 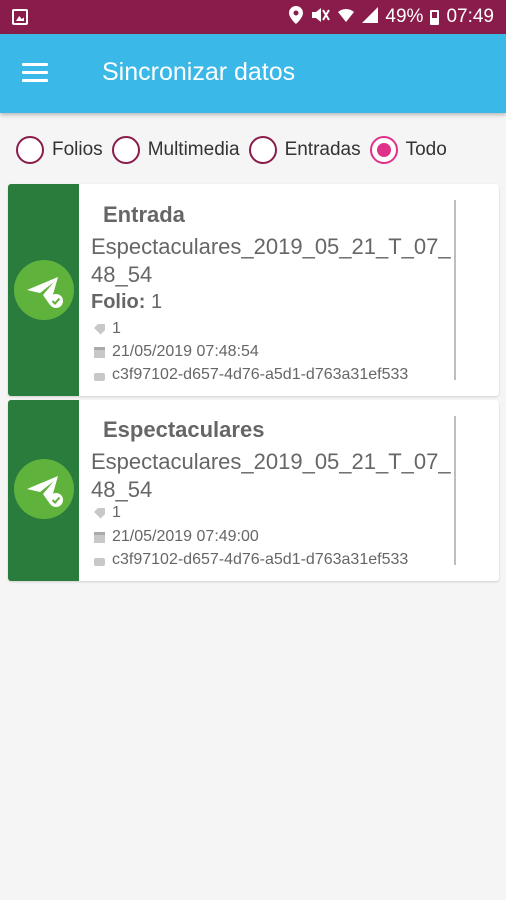 What do you see at coordinates (320, 17) in the screenshot?
I see `mute-icon` at bounding box center [320, 17].